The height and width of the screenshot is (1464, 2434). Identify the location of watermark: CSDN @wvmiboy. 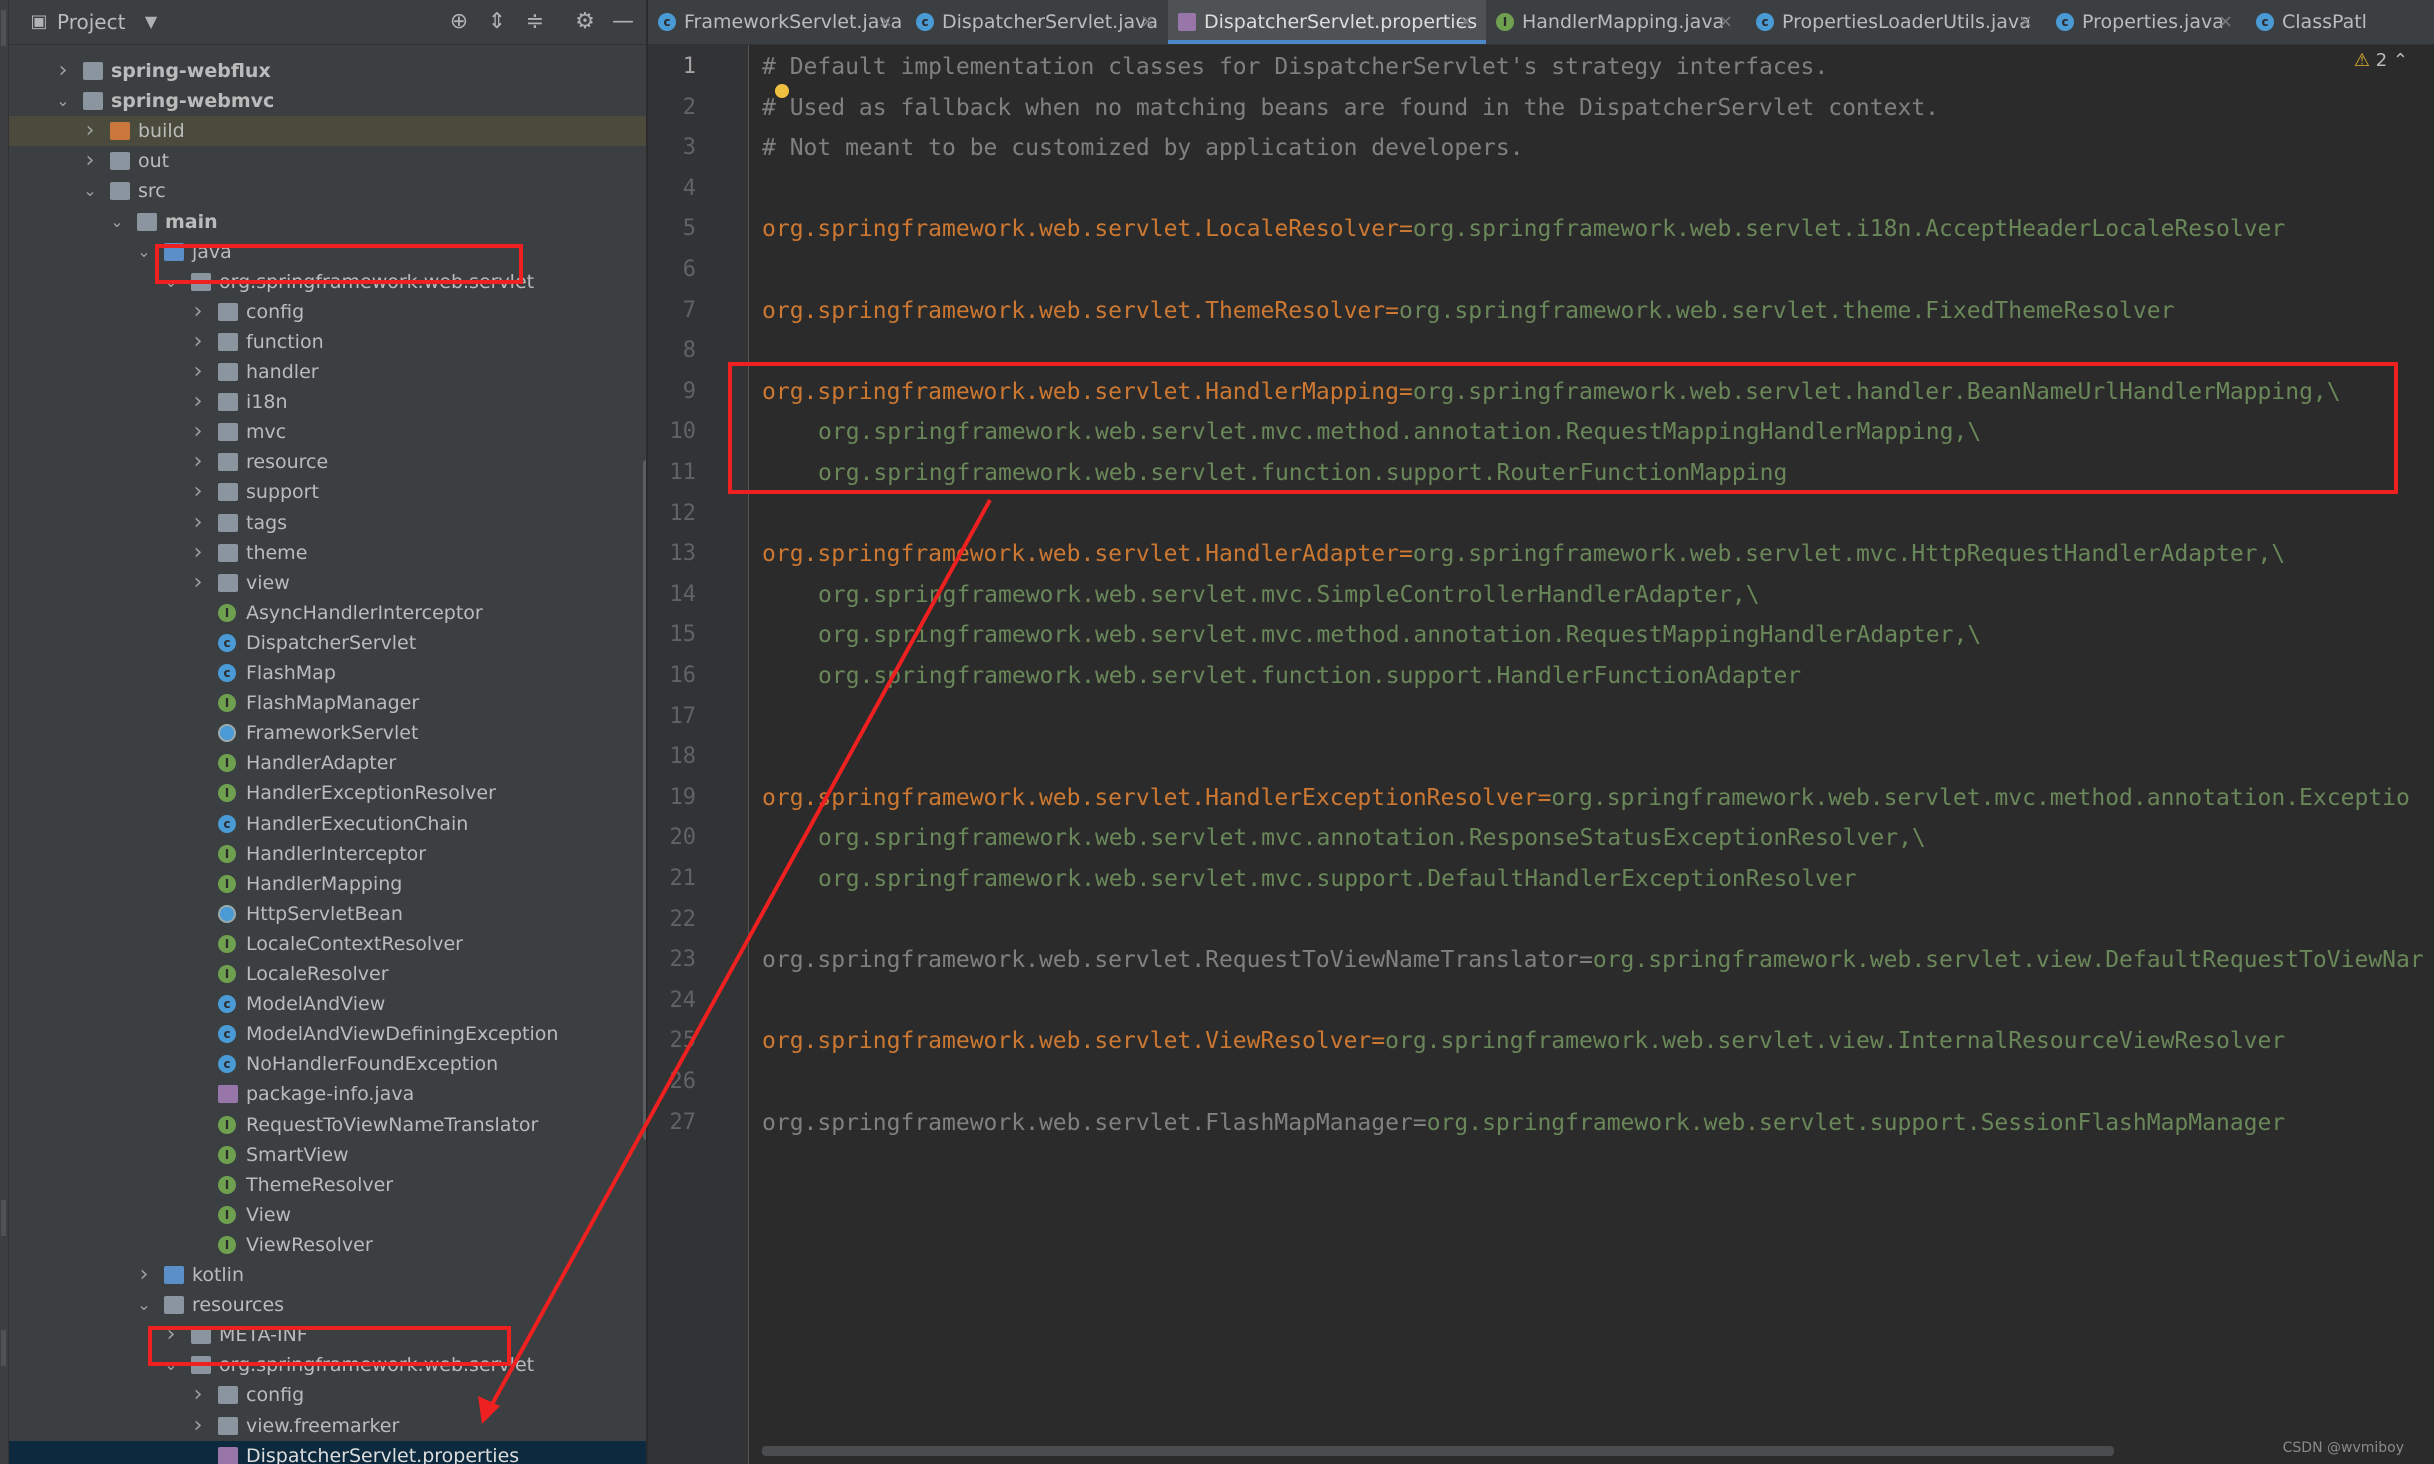
(2343, 1448).